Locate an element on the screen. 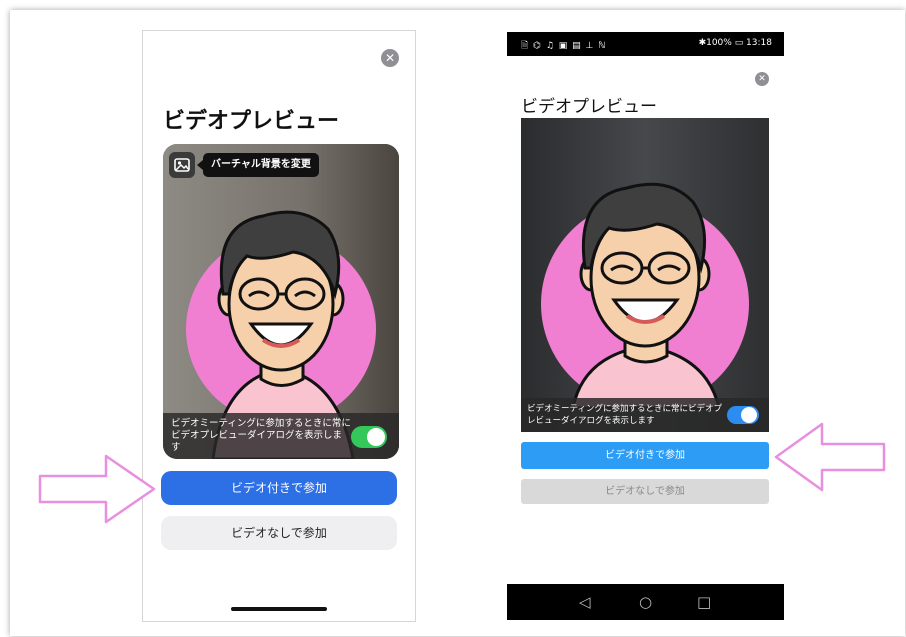 The image size is (906, 637). status-bar: 🗎 ⌬ ♫ ▣ ▤ ⊥ ℕ ✱100% ▭ 13:18 is located at coordinates (645, 44).